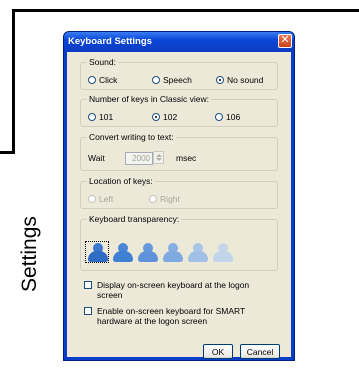 The width and height of the screenshot is (359, 369). Describe the element at coordinates (149, 99) in the screenshot. I see `keys-count-group-label: Number of keys in Classic view:` at that location.